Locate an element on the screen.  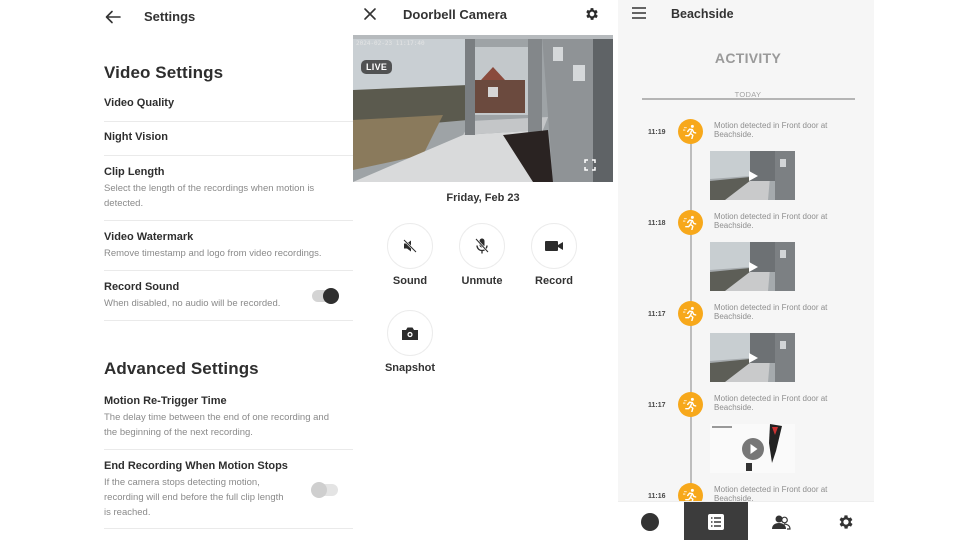
camera-header: Doorbell Camera is located at coordinates (483, 17).